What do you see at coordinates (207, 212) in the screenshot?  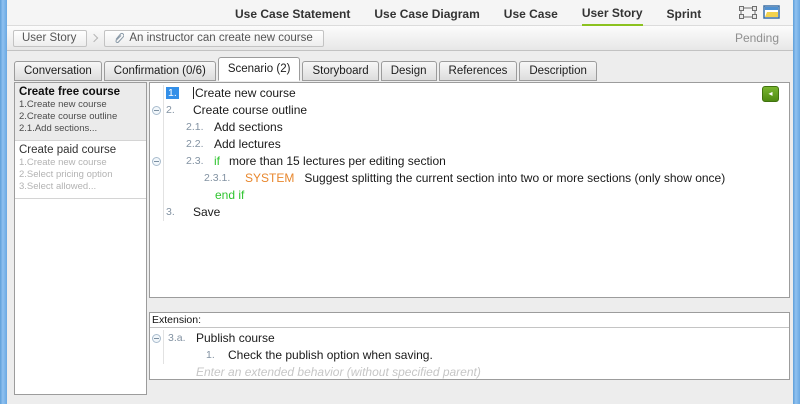 I see `step-text: Save` at bounding box center [207, 212].